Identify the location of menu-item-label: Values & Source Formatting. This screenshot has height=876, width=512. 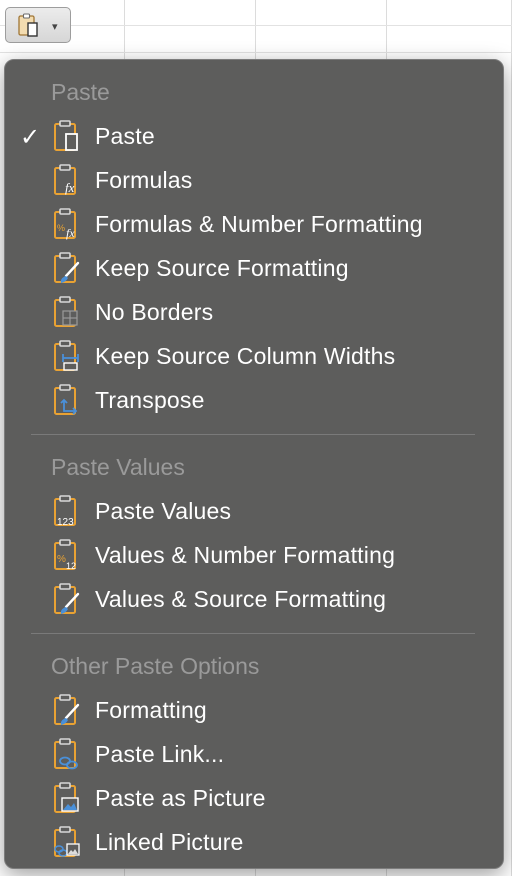
(241, 599).